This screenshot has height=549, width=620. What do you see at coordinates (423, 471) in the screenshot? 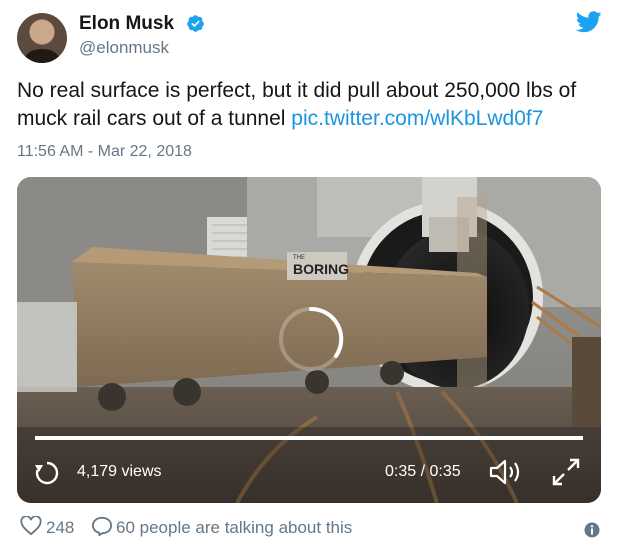
I see `video-time: 0:35 / 0:35` at bounding box center [423, 471].